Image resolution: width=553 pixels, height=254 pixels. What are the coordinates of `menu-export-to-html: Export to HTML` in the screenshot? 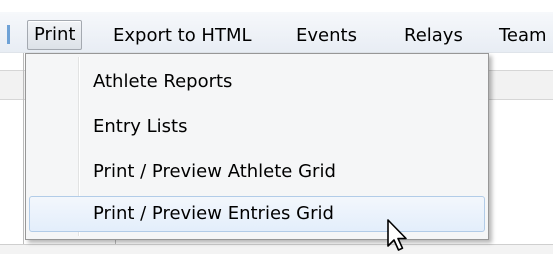 It's located at (182, 36).